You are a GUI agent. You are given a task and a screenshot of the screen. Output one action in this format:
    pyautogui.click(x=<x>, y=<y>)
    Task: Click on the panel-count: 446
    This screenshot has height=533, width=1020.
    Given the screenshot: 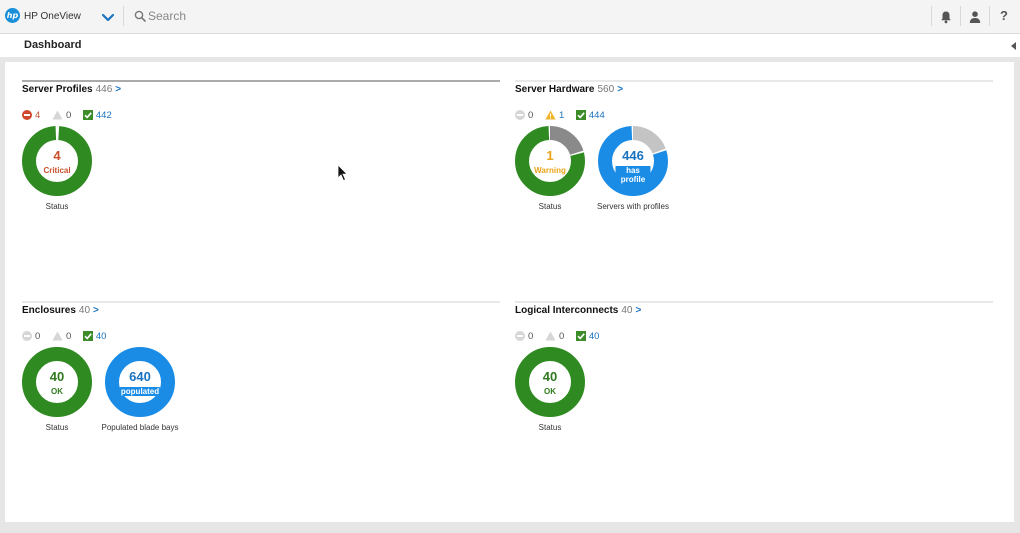 What is the action you would take?
    pyautogui.click(x=104, y=89)
    